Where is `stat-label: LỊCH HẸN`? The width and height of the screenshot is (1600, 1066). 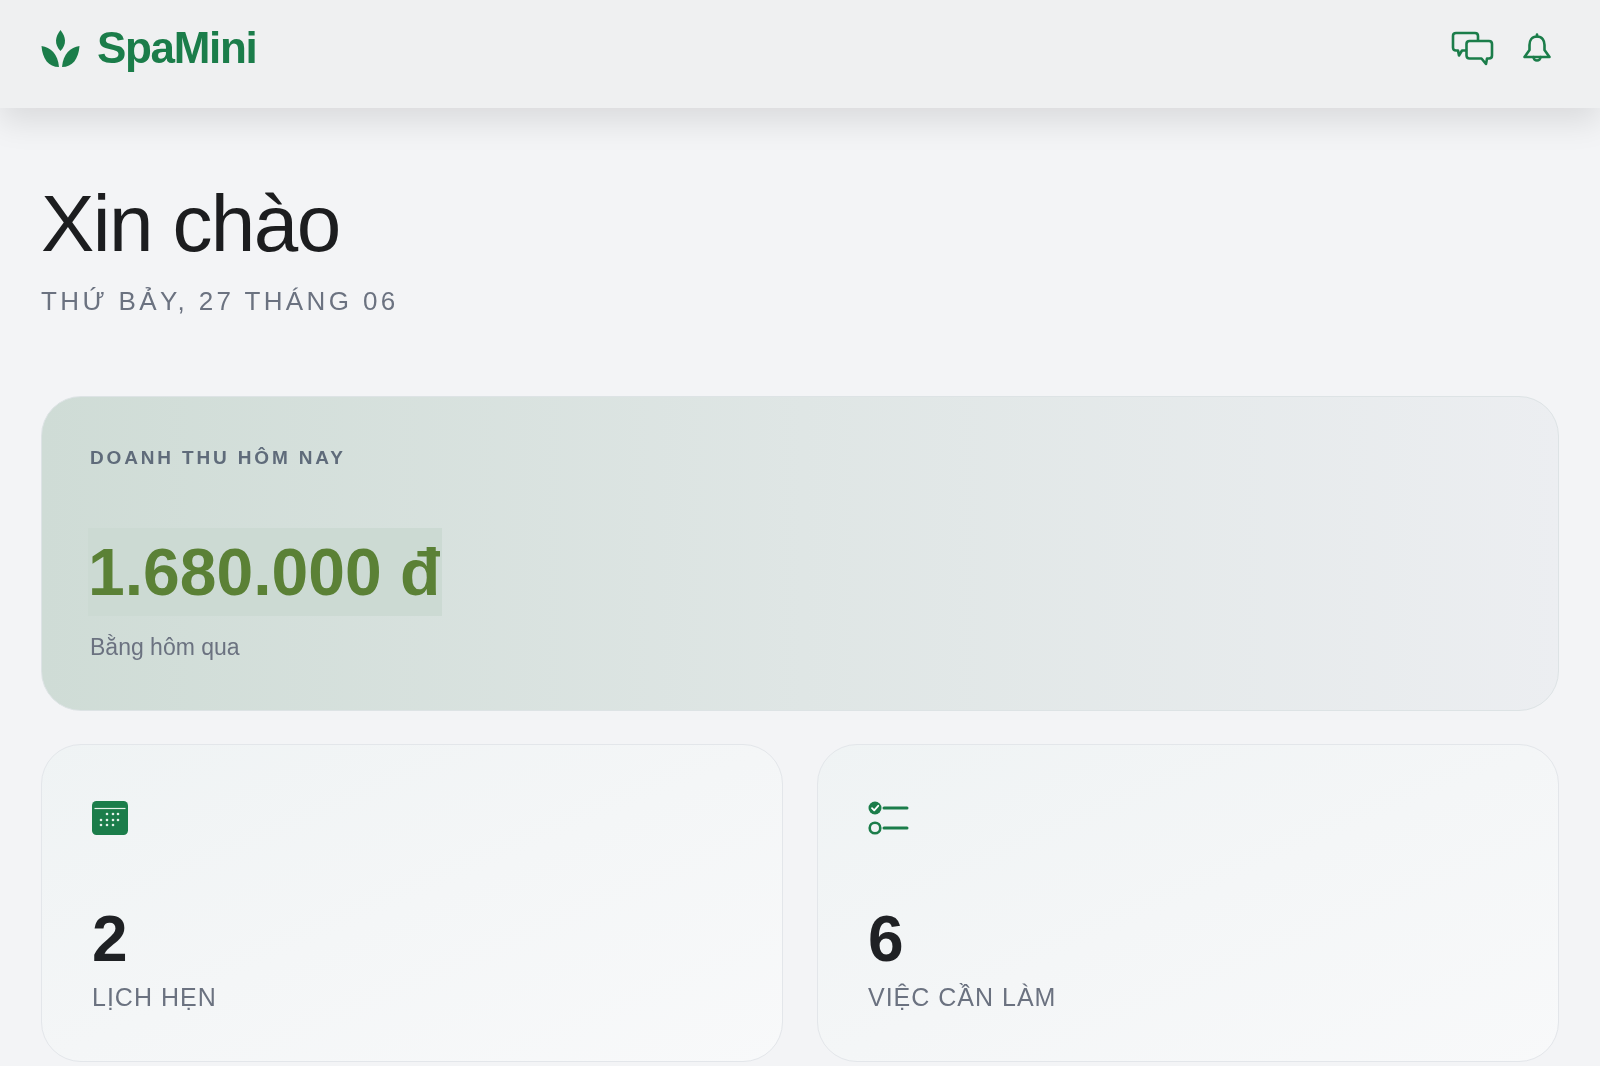
stat-label: LỊCH HẸN is located at coordinates (154, 997).